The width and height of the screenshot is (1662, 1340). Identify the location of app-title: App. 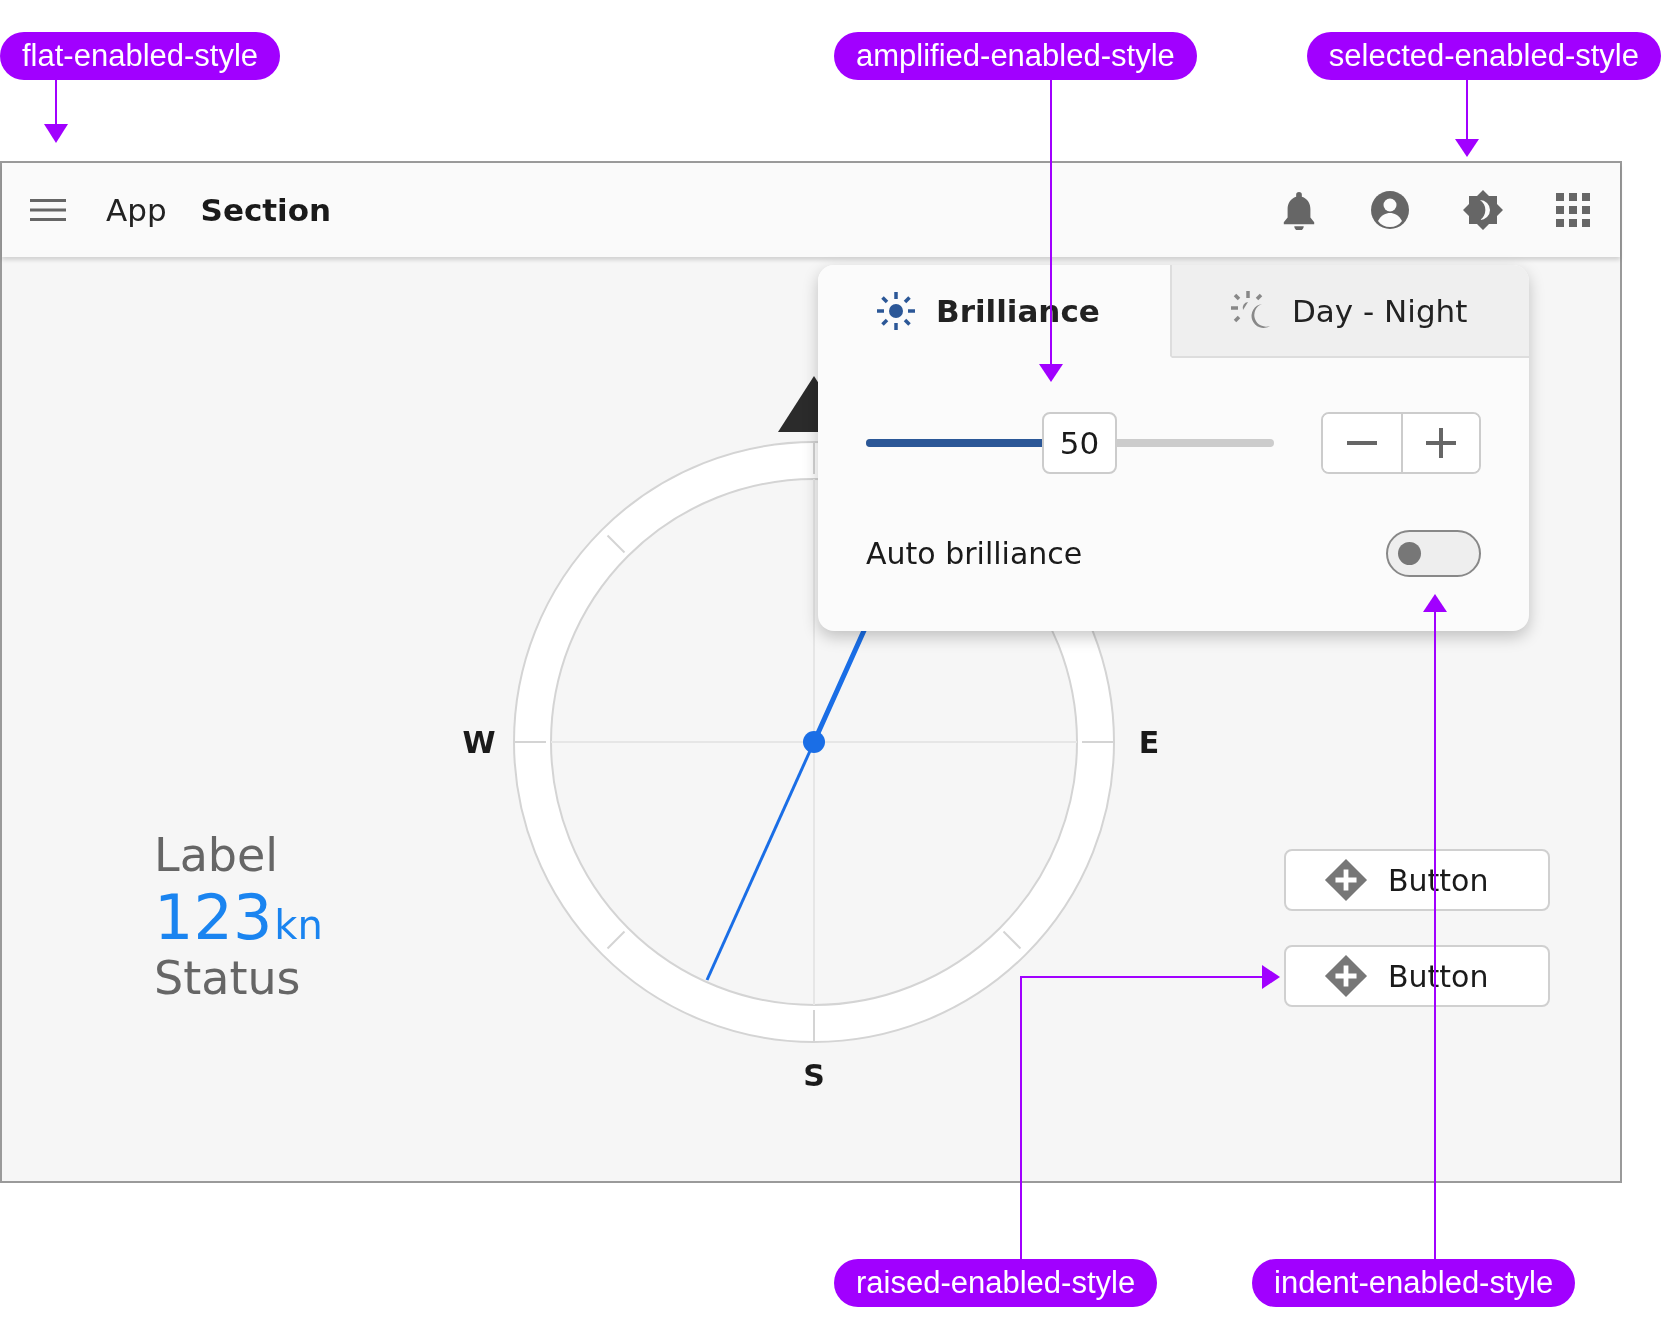
(136, 210).